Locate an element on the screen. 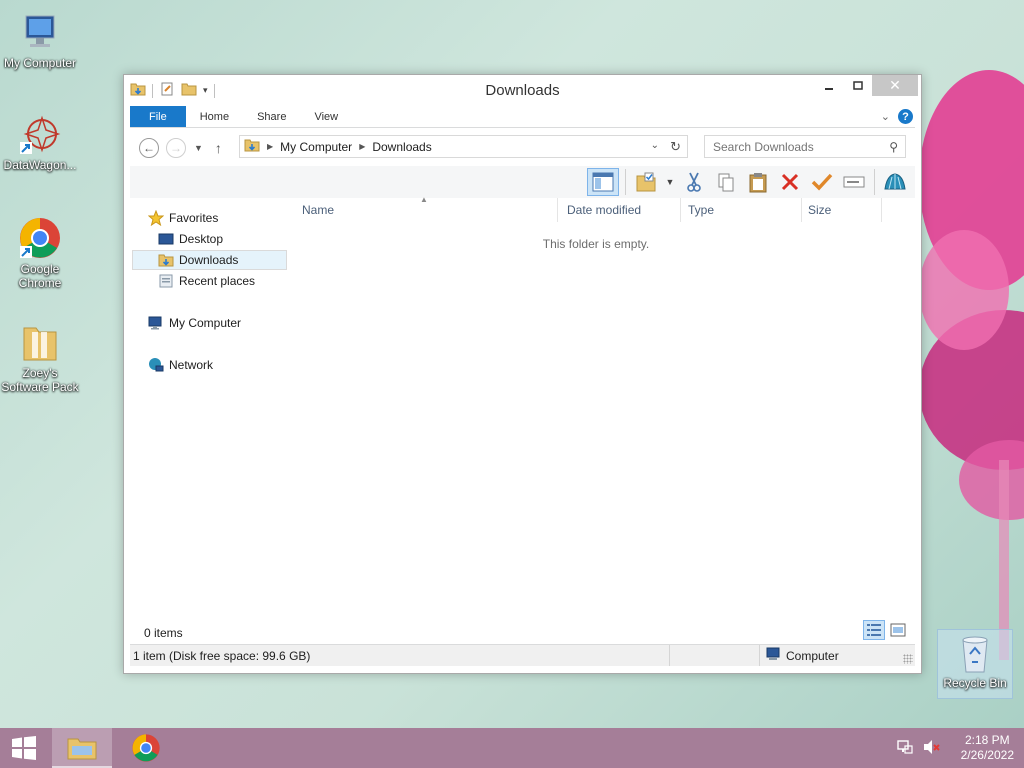  tab-home: Home is located at coordinates (214, 116).